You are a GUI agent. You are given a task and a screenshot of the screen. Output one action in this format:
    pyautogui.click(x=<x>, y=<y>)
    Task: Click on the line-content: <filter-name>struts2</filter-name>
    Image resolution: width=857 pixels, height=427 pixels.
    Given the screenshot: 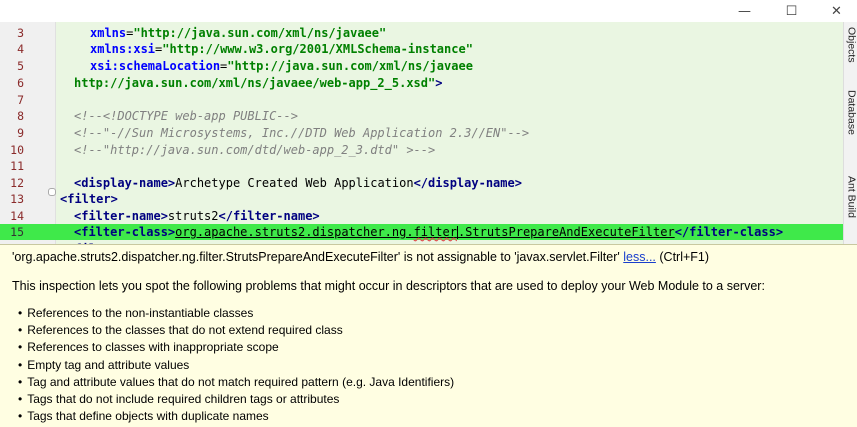 What is the action you would take?
    pyautogui.click(x=197, y=216)
    